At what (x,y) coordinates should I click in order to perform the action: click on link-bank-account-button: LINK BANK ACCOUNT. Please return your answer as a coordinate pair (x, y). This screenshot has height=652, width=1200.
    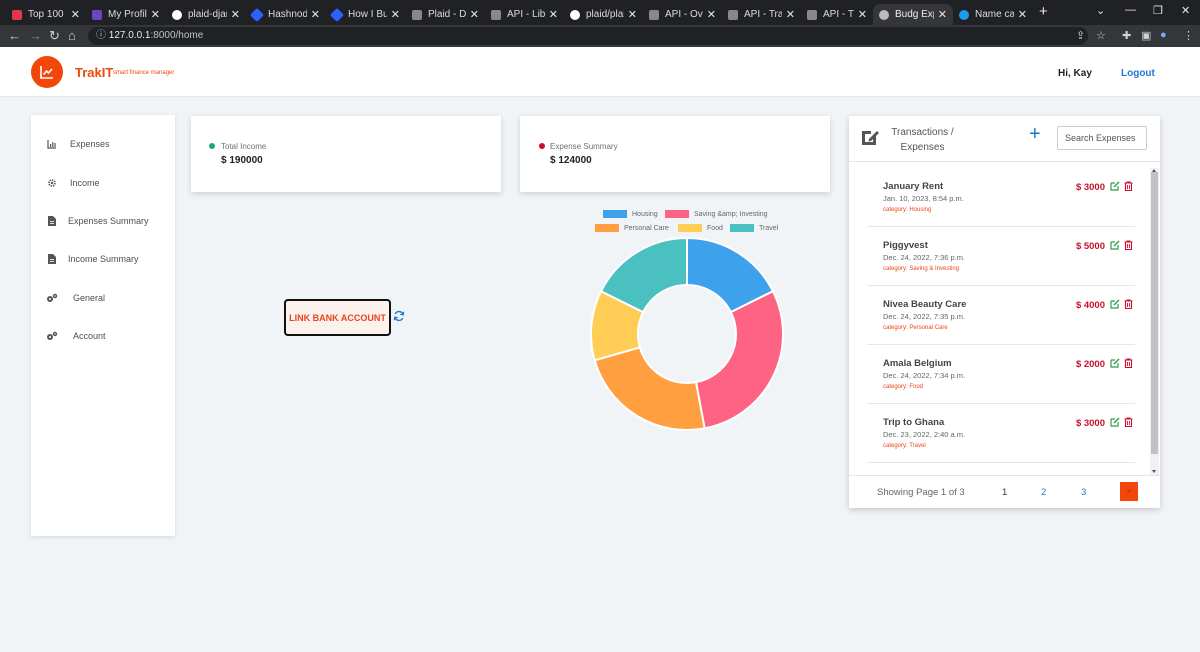
    Looking at the image, I should click on (337, 317).